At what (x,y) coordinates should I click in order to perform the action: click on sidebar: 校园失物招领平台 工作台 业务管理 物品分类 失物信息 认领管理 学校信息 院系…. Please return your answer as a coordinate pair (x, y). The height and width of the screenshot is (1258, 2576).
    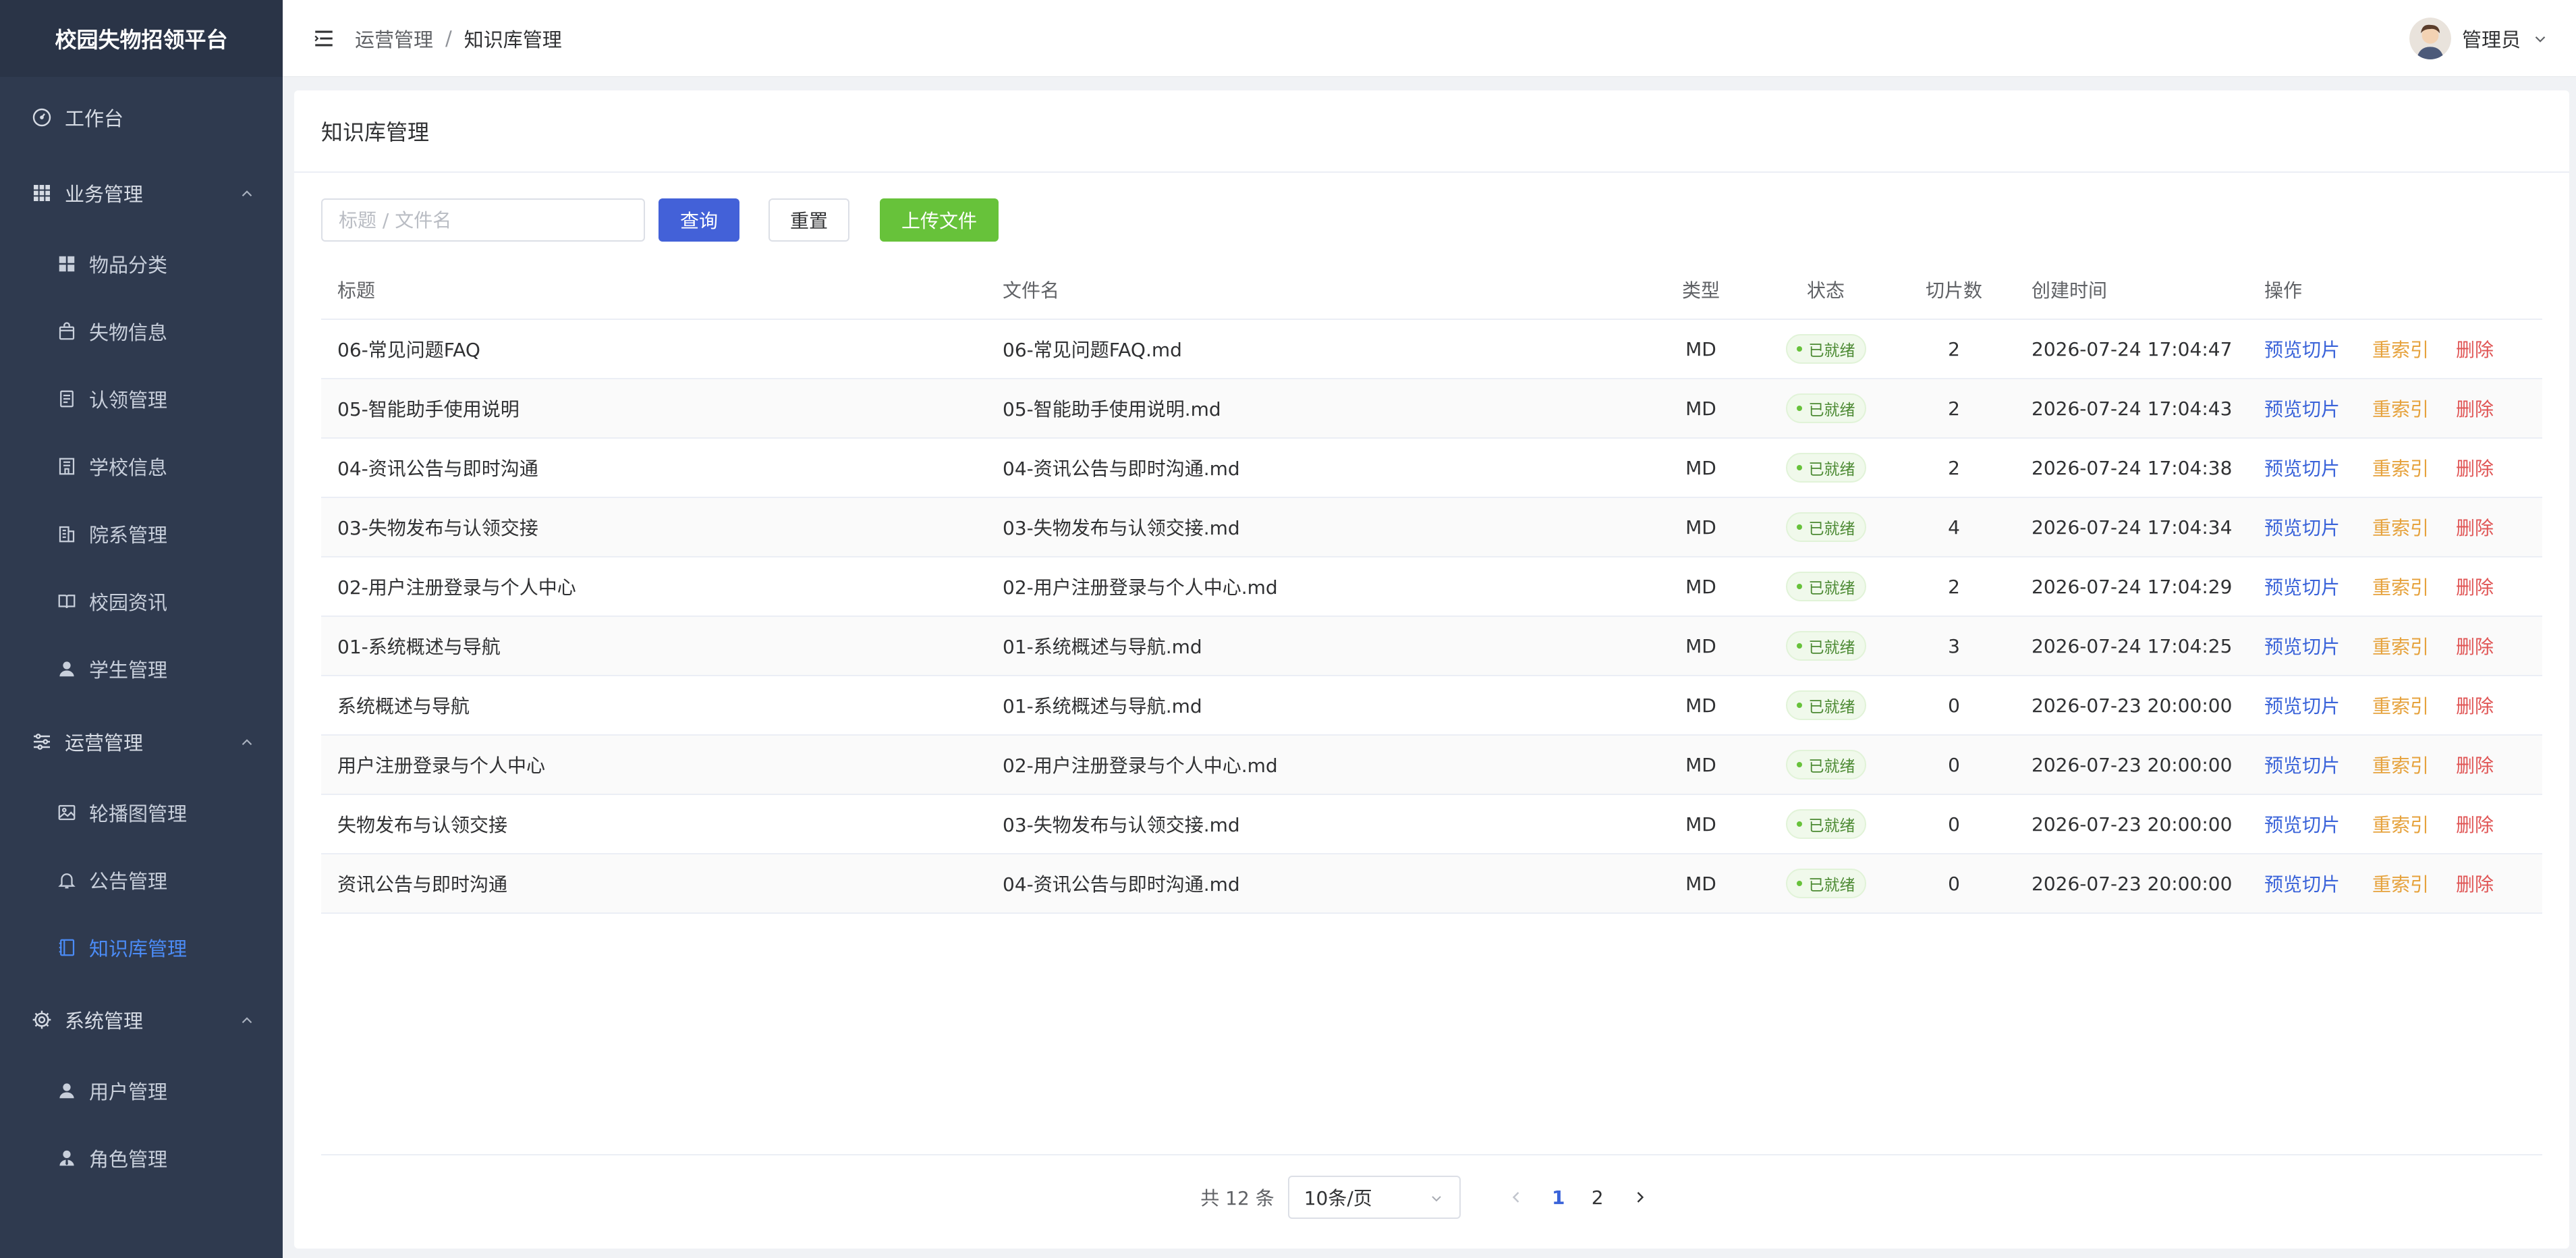
    Looking at the image, I should click on (141, 629).